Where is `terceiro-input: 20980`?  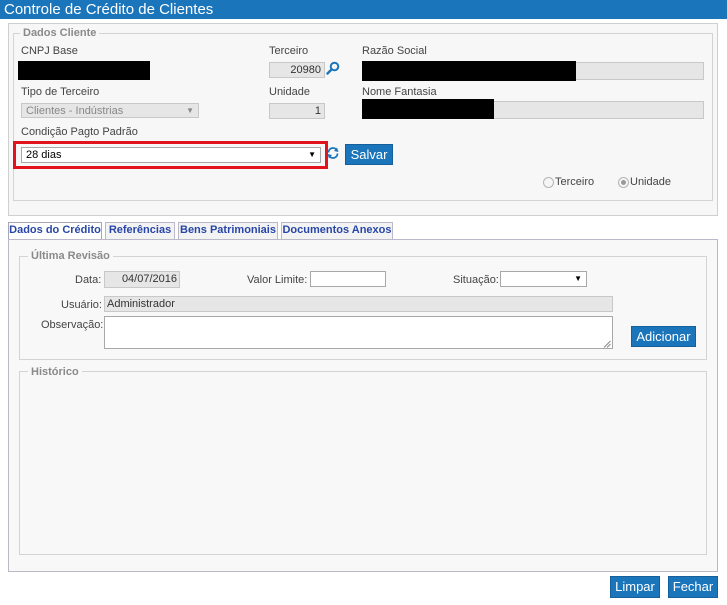
terceiro-input: 20980 is located at coordinates (297, 70).